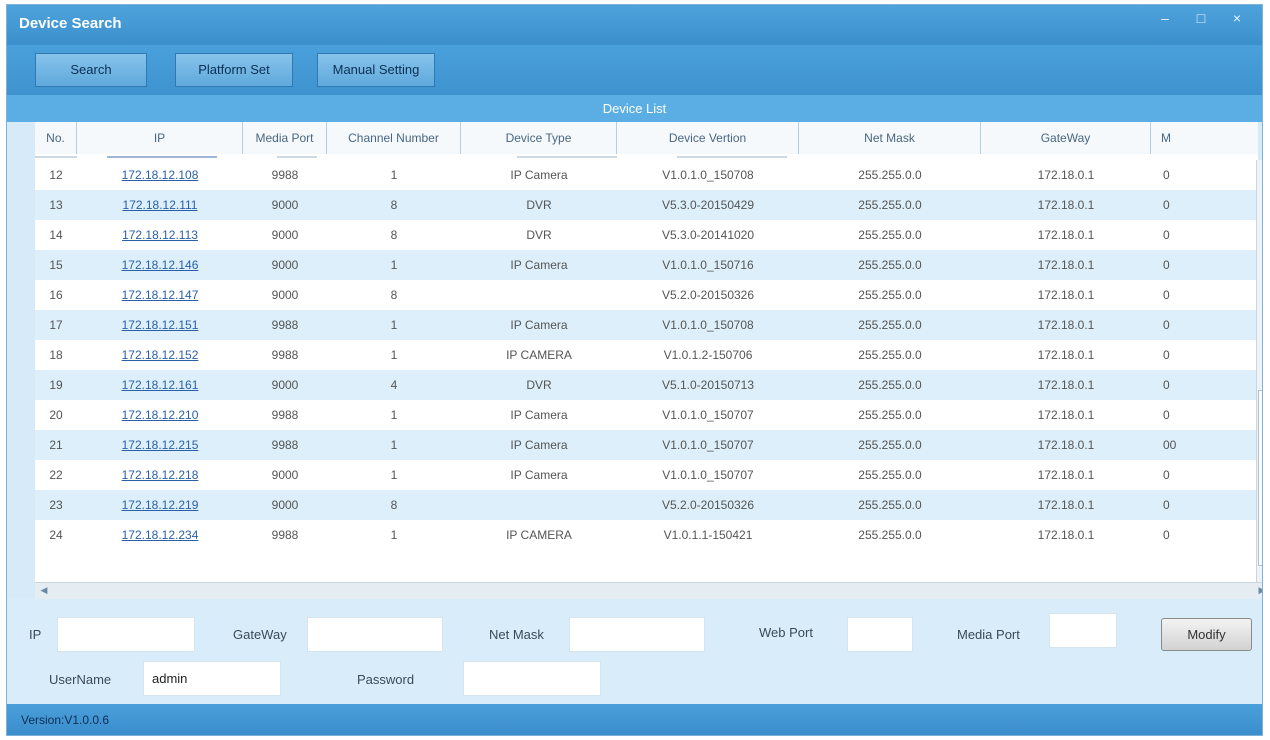  Describe the element at coordinates (1206, 634) in the screenshot. I see `modify-button: Modify` at that location.